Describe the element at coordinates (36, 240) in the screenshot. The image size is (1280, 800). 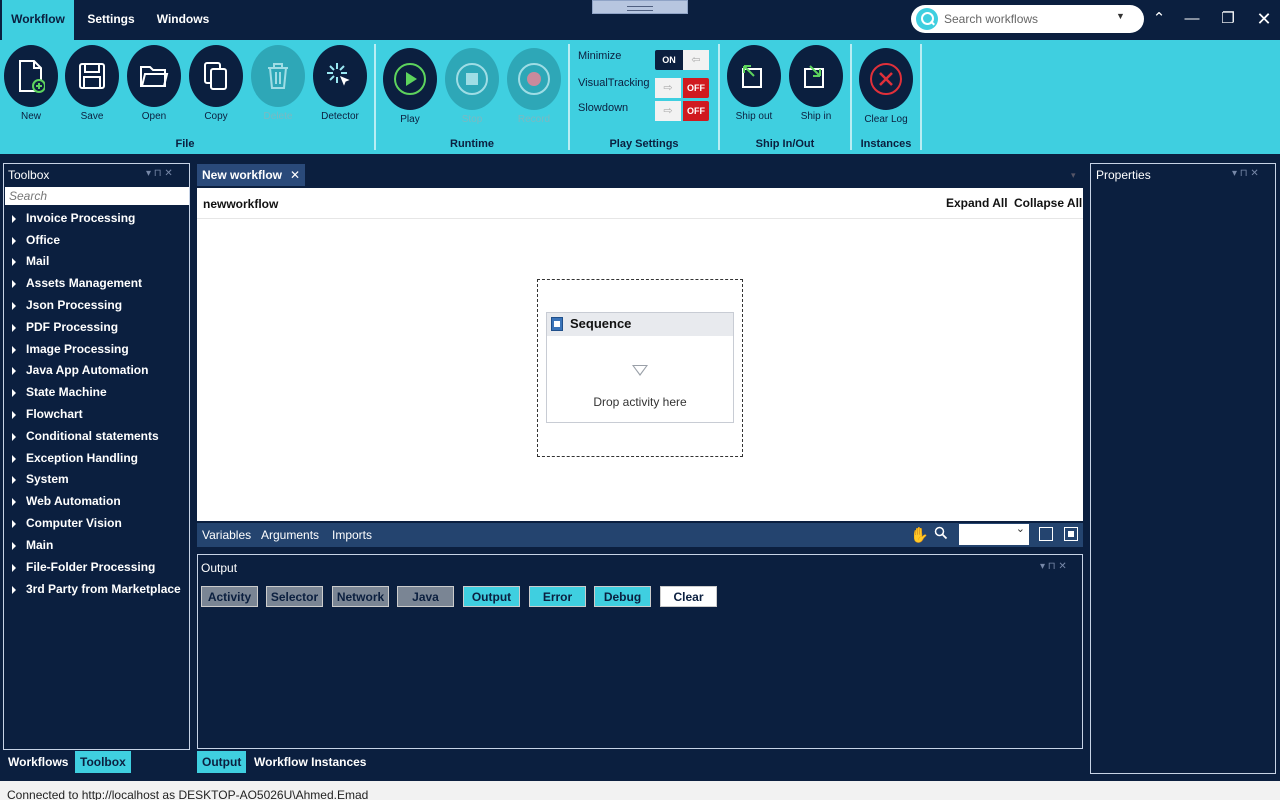
I see `toolbox-category: Office` at that location.